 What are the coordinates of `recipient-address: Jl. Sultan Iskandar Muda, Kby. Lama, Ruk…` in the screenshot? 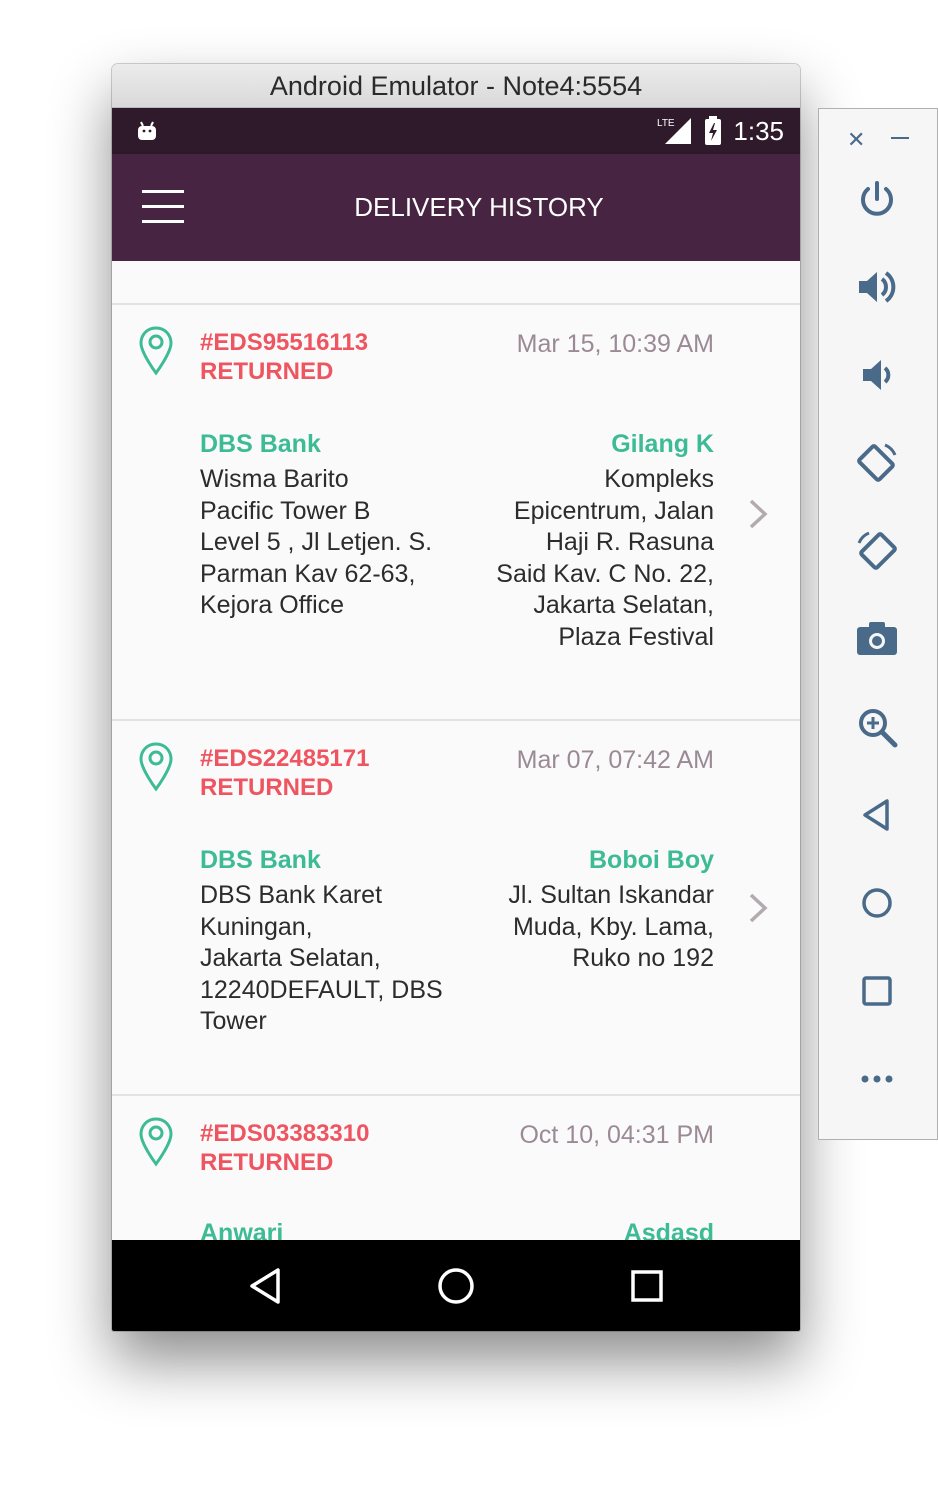 It's located at (611, 926).